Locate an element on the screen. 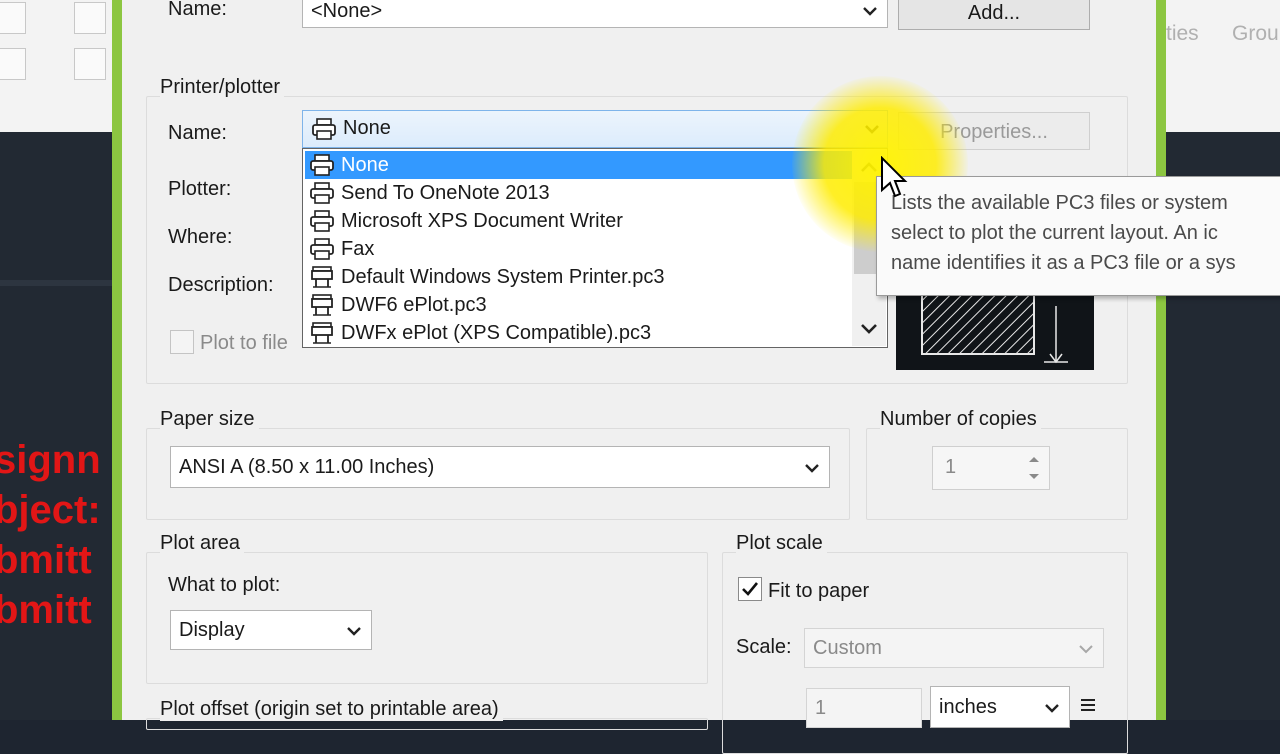 The width and height of the screenshot is (1280, 754). copies-stepper: 1 is located at coordinates (991, 468).